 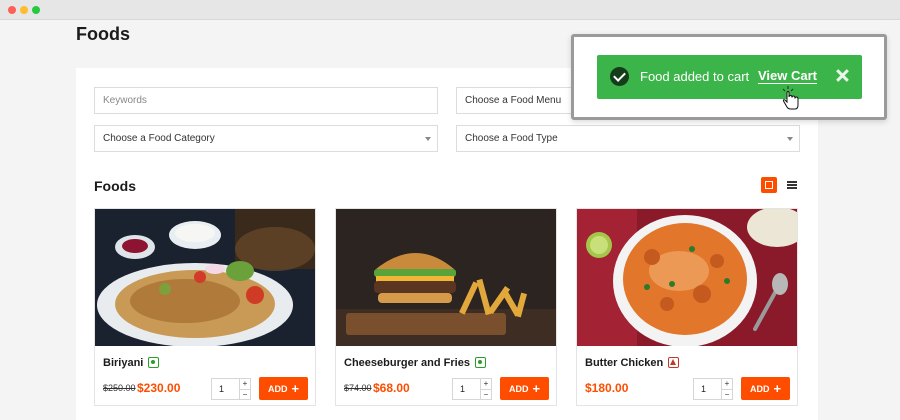 What do you see at coordinates (769, 185) in the screenshot?
I see `grid-view-icon` at bounding box center [769, 185].